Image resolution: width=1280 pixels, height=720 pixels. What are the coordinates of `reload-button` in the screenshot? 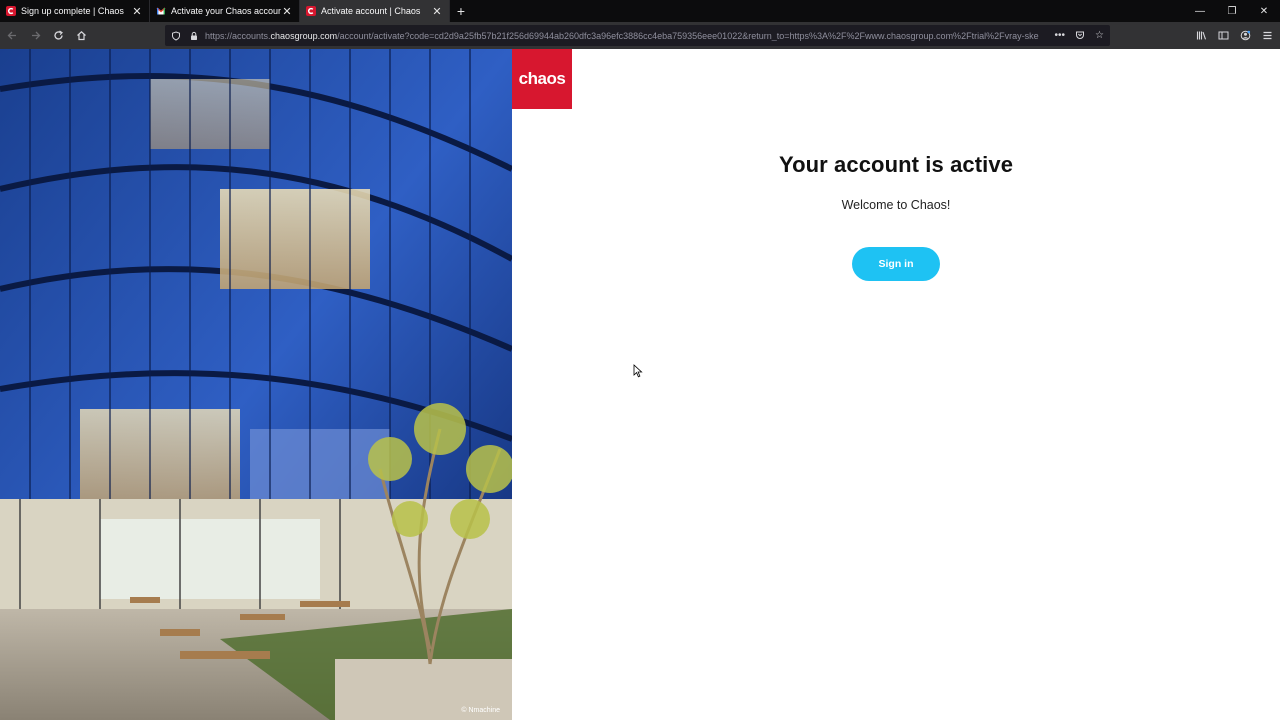 It's located at (58, 36).